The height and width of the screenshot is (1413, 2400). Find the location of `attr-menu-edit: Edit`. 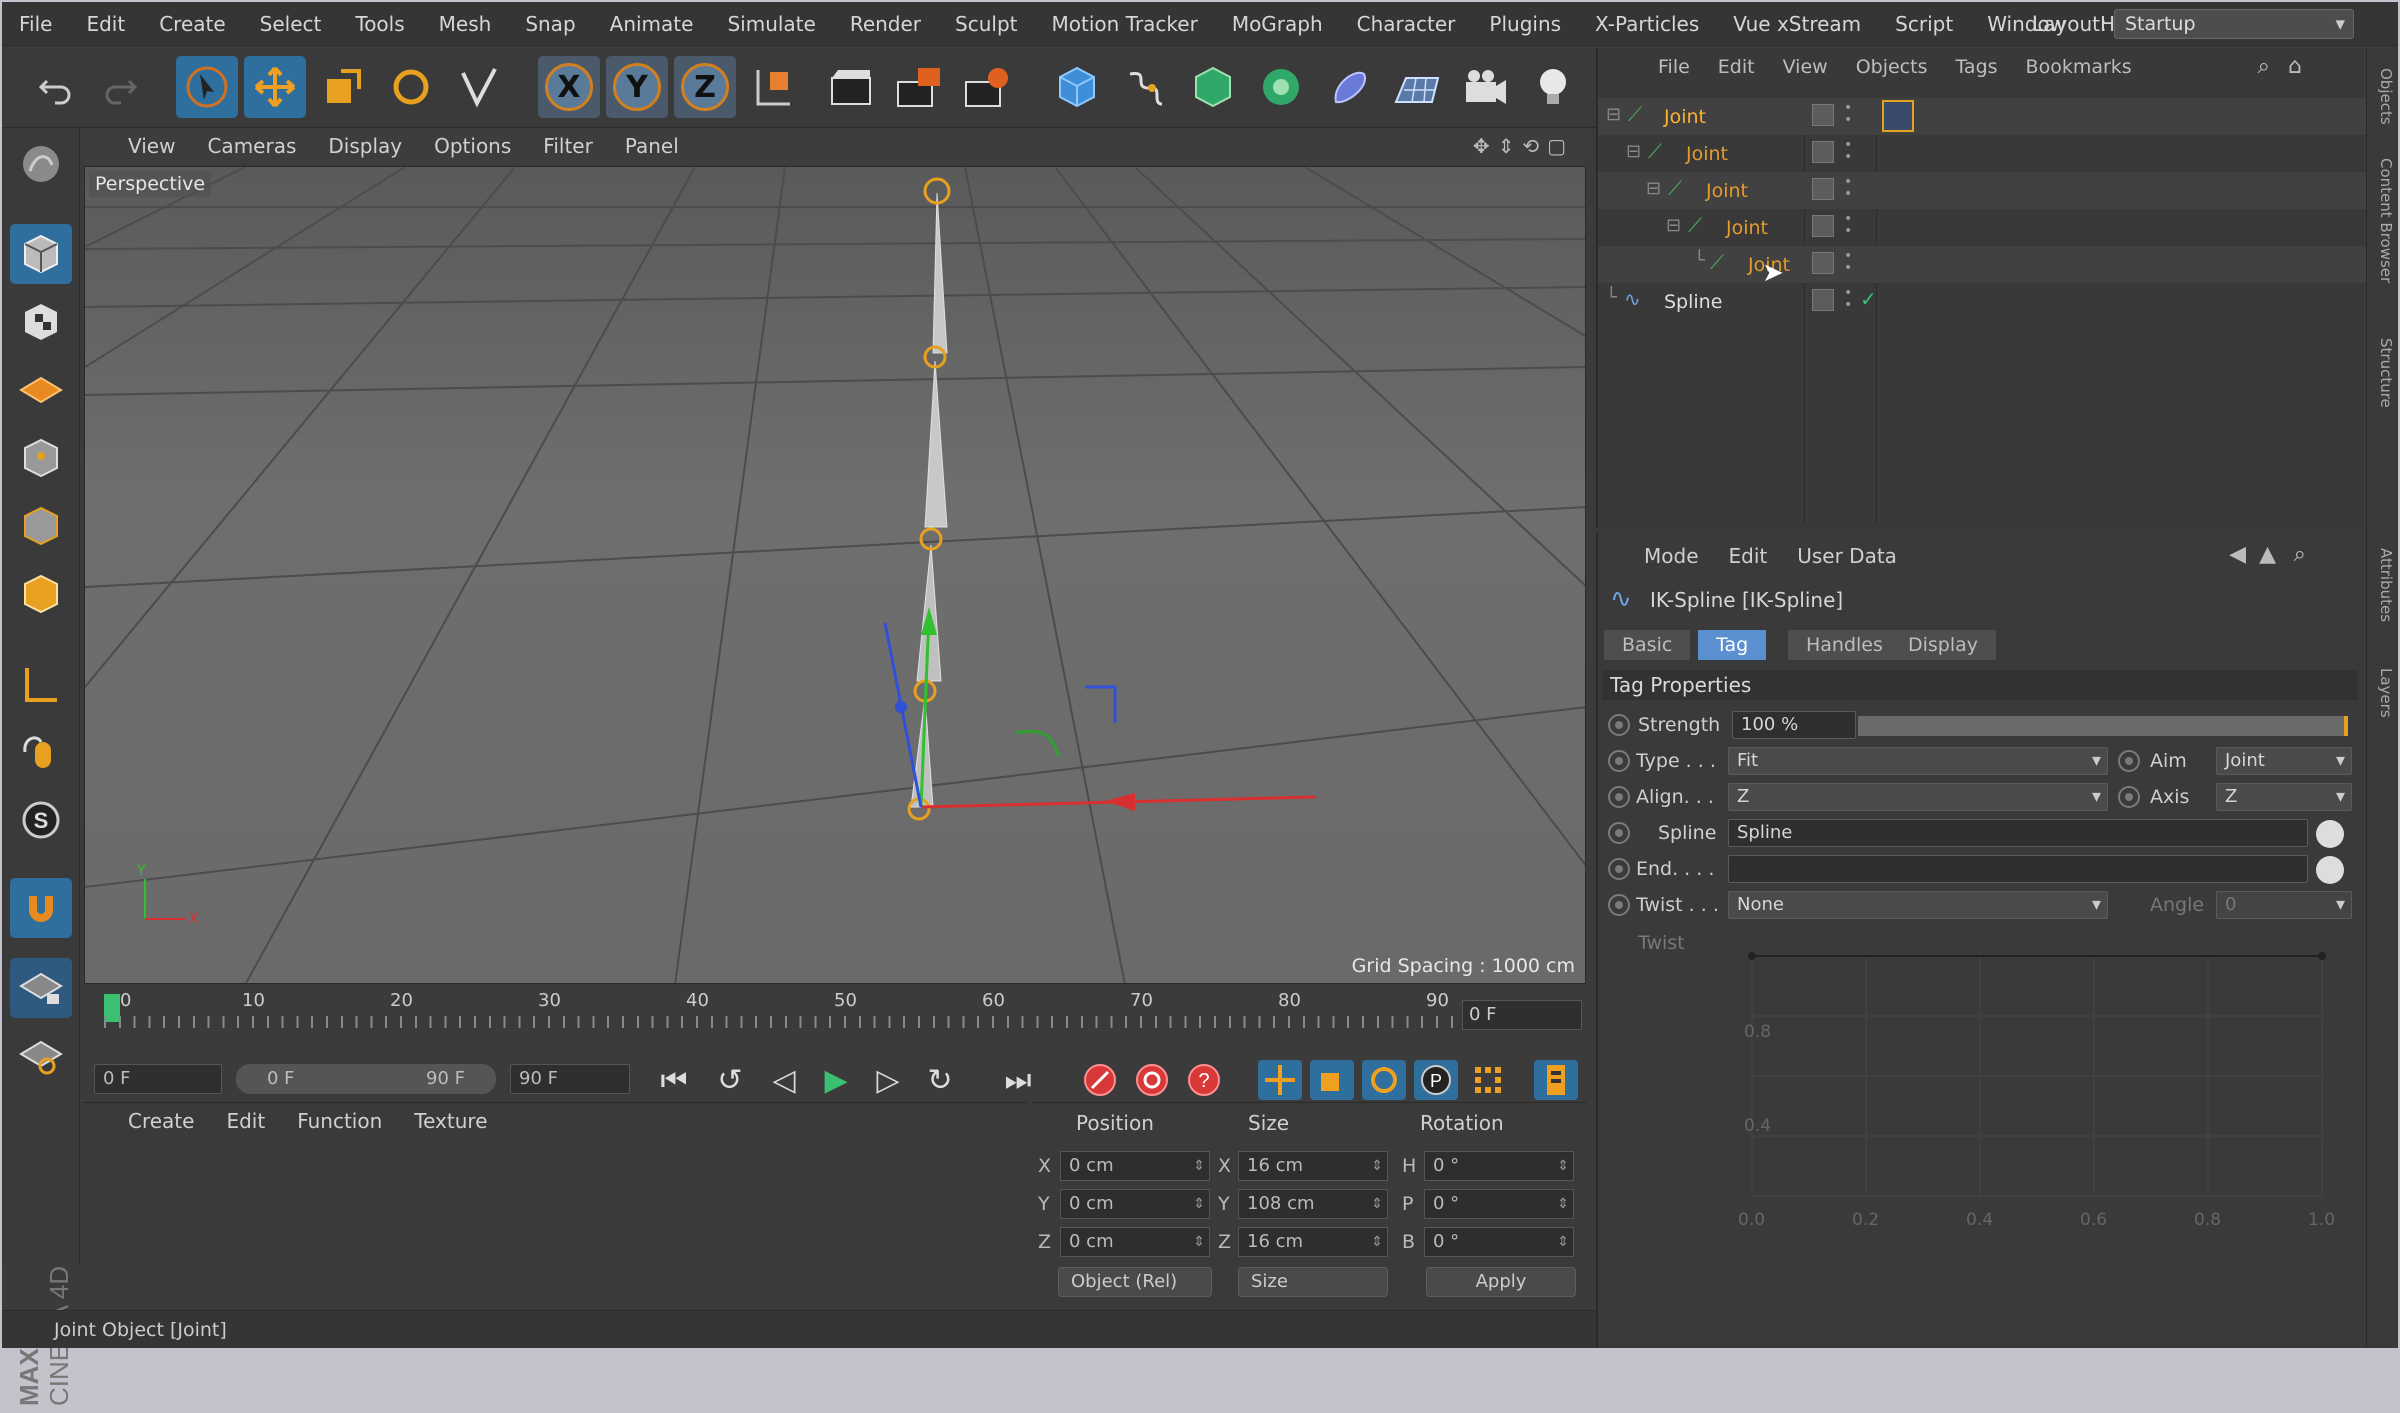

attr-menu-edit: Edit is located at coordinates (1763, 556).